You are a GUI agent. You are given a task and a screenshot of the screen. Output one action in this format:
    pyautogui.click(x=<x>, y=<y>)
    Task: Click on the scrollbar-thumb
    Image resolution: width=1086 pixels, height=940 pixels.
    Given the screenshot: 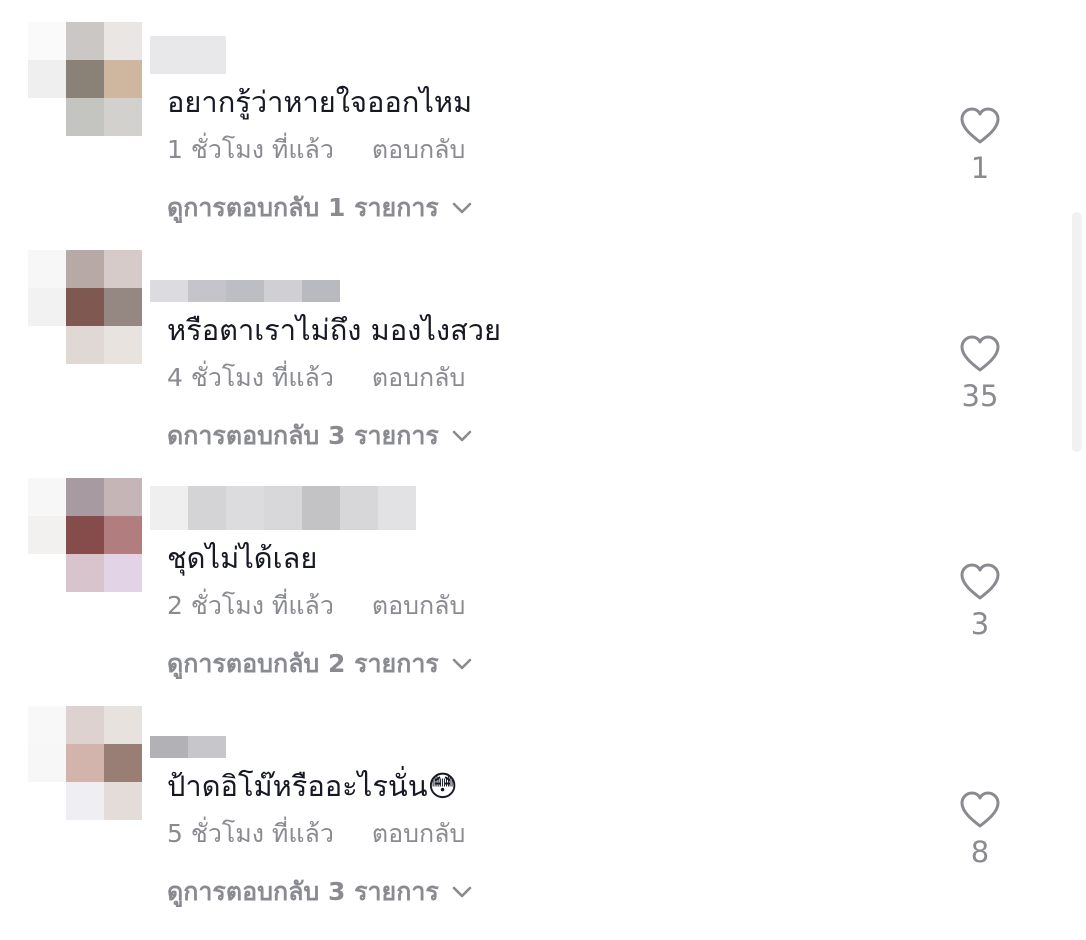 What is the action you would take?
    pyautogui.click(x=1077, y=332)
    